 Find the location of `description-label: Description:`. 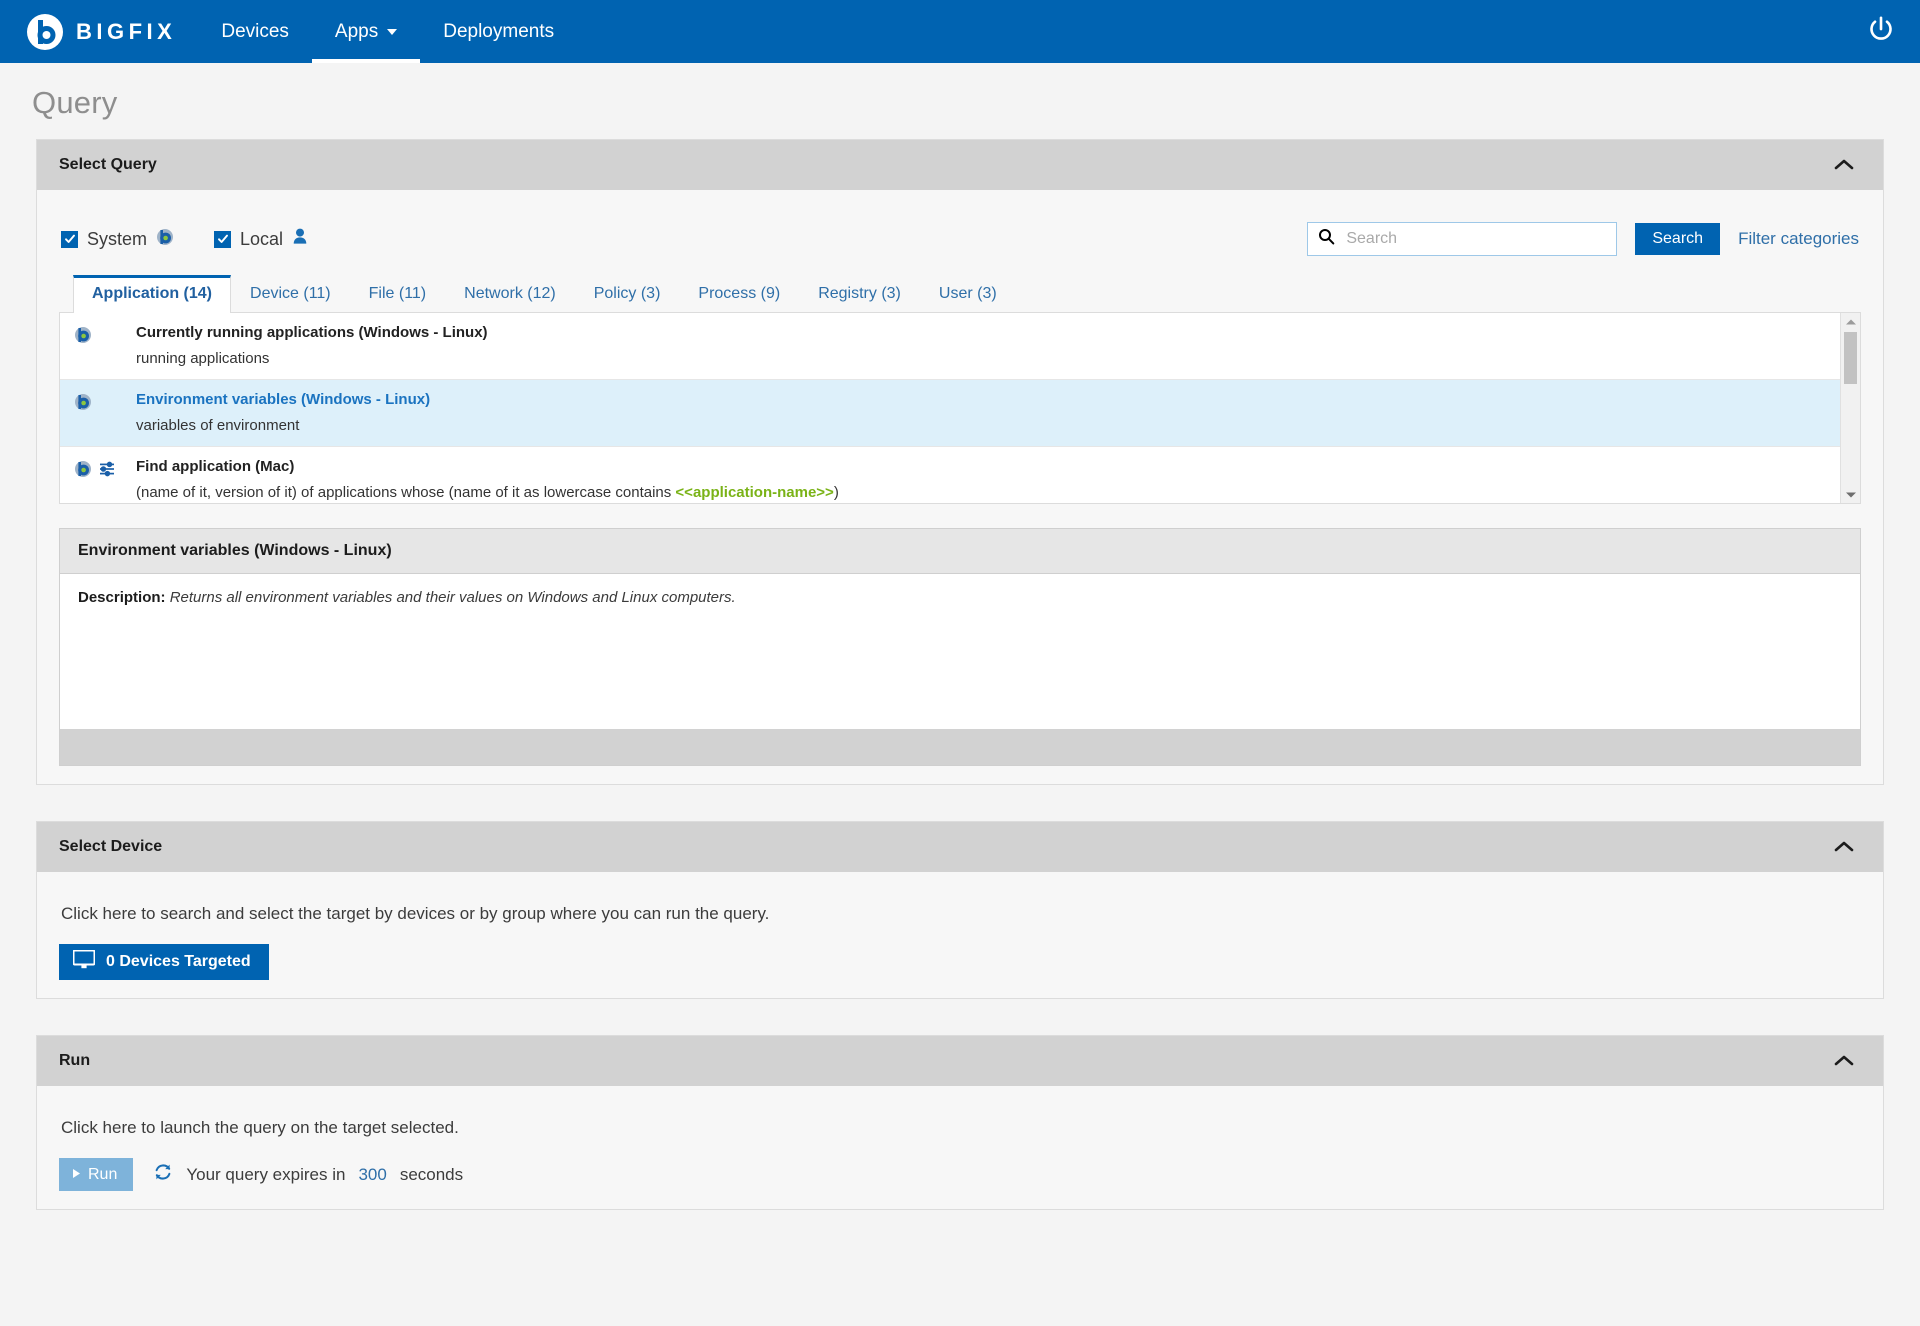

description-label: Description: is located at coordinates (122, 597).